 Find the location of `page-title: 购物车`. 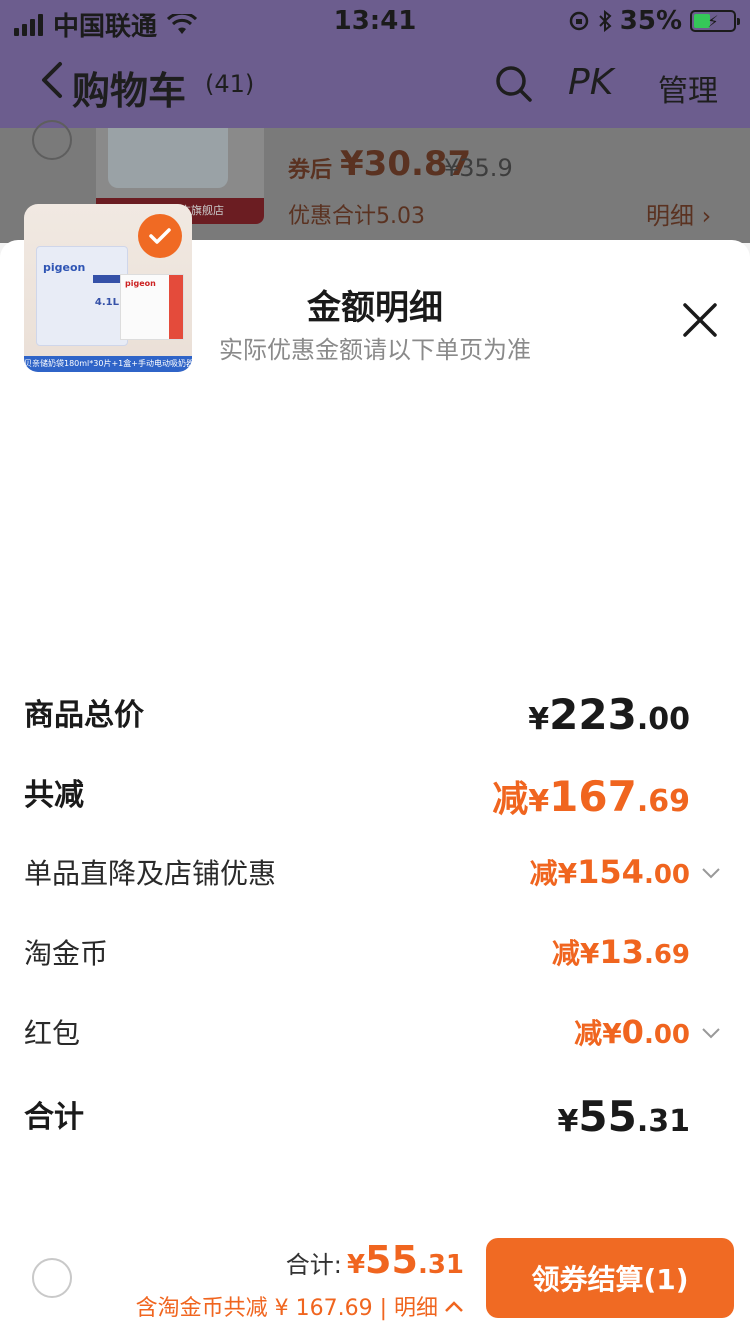

page-title: 购物车 is located at coordinates (129, 91).